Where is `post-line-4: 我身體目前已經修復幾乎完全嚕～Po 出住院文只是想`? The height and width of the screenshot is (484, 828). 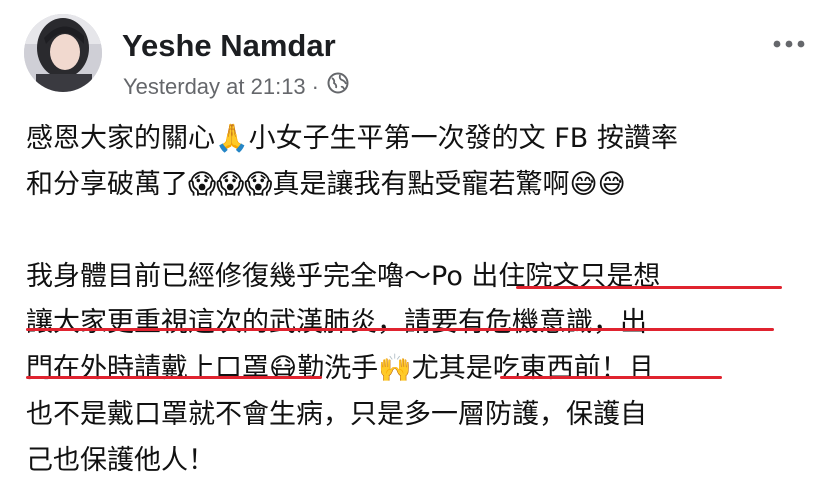
post-line-4: 我身體目前已經修復幾乎完全嚕～Po 出住院文只是想 is located at coordinates (343, 276).